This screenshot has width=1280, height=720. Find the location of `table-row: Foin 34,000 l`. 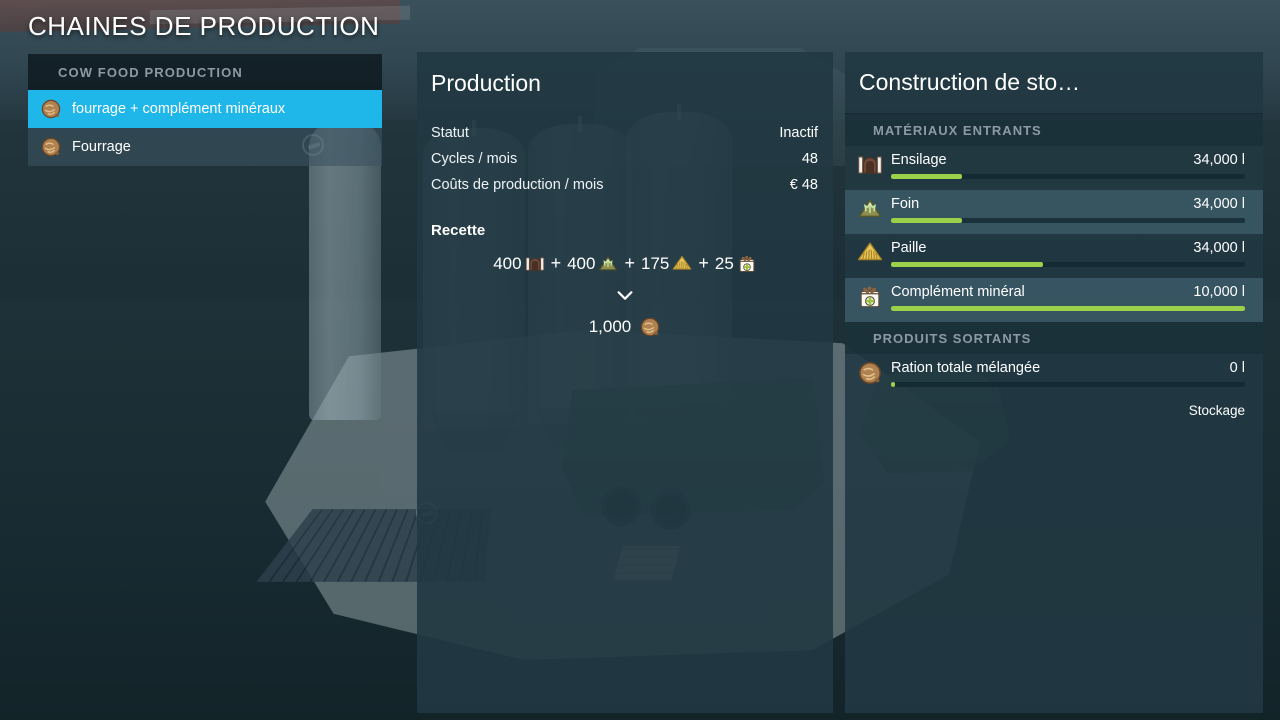

table-row: Foin 34,000 l is located at coordinates (1054, 212).